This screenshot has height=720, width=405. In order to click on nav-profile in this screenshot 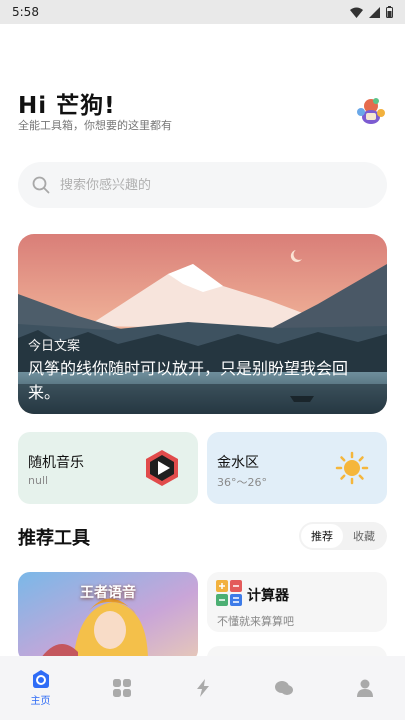, I will do `click(365, 688)`.